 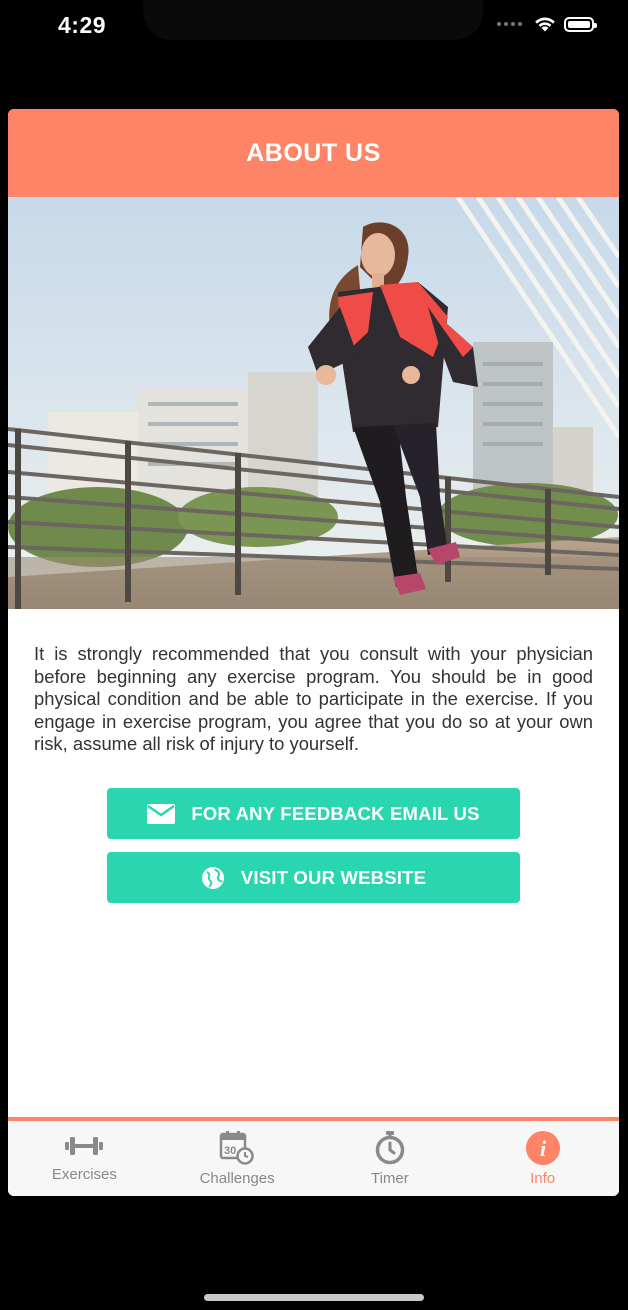 I want to click on tab-timer-label: Timer, so click(x=389, y=1178).